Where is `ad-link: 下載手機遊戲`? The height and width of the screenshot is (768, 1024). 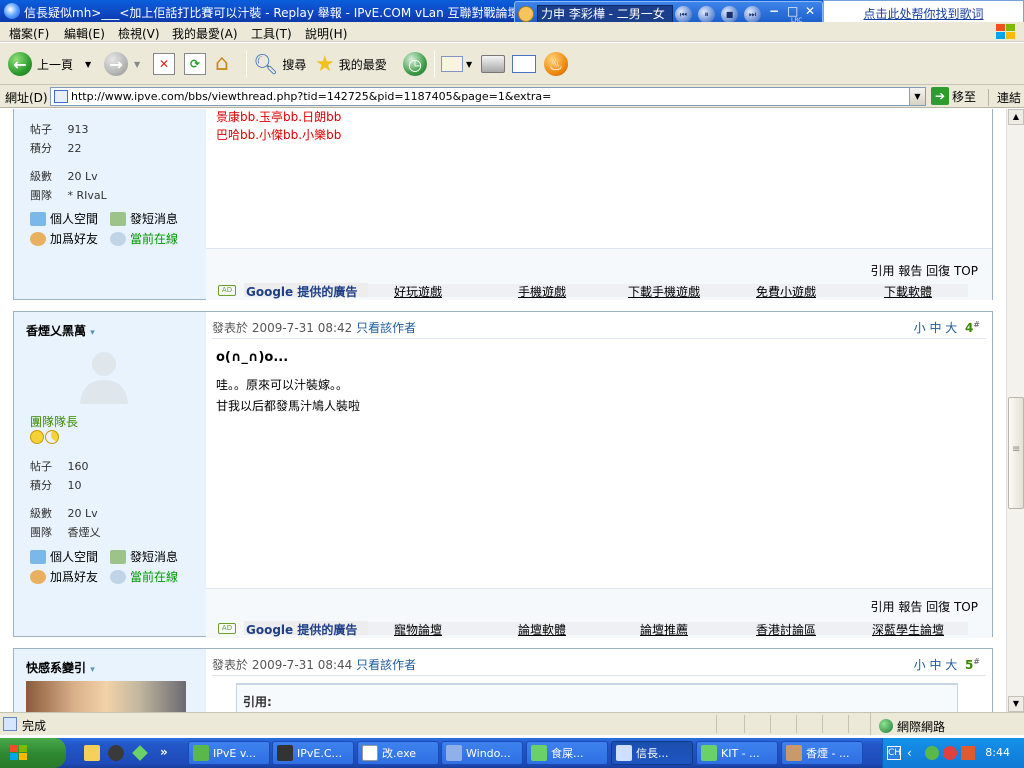 ad-link: 下載手機遊戲 is located at coordinates (664, 291).